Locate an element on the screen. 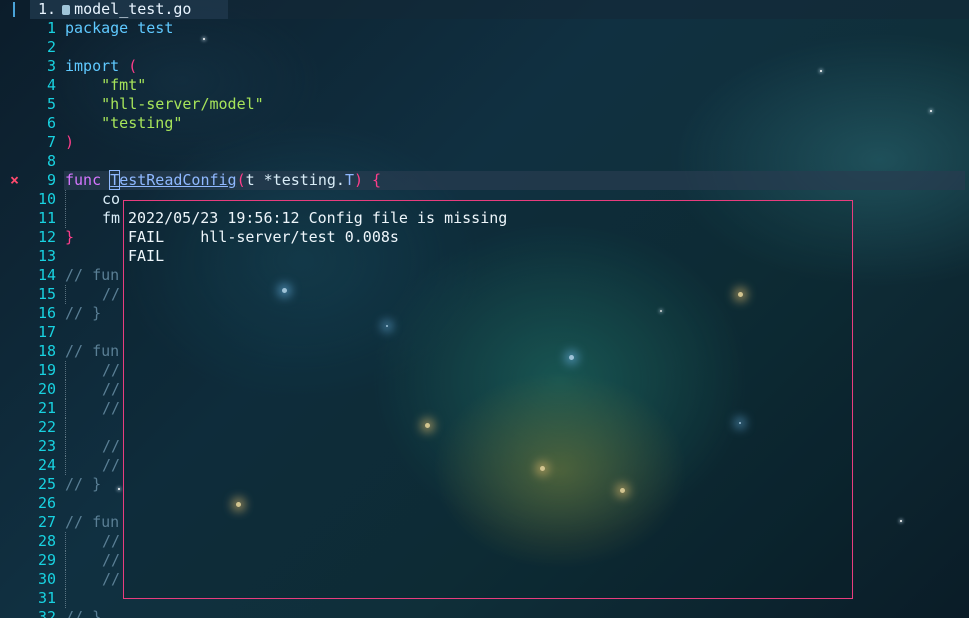  line-number: 25 is located at coordinates (46, 484).